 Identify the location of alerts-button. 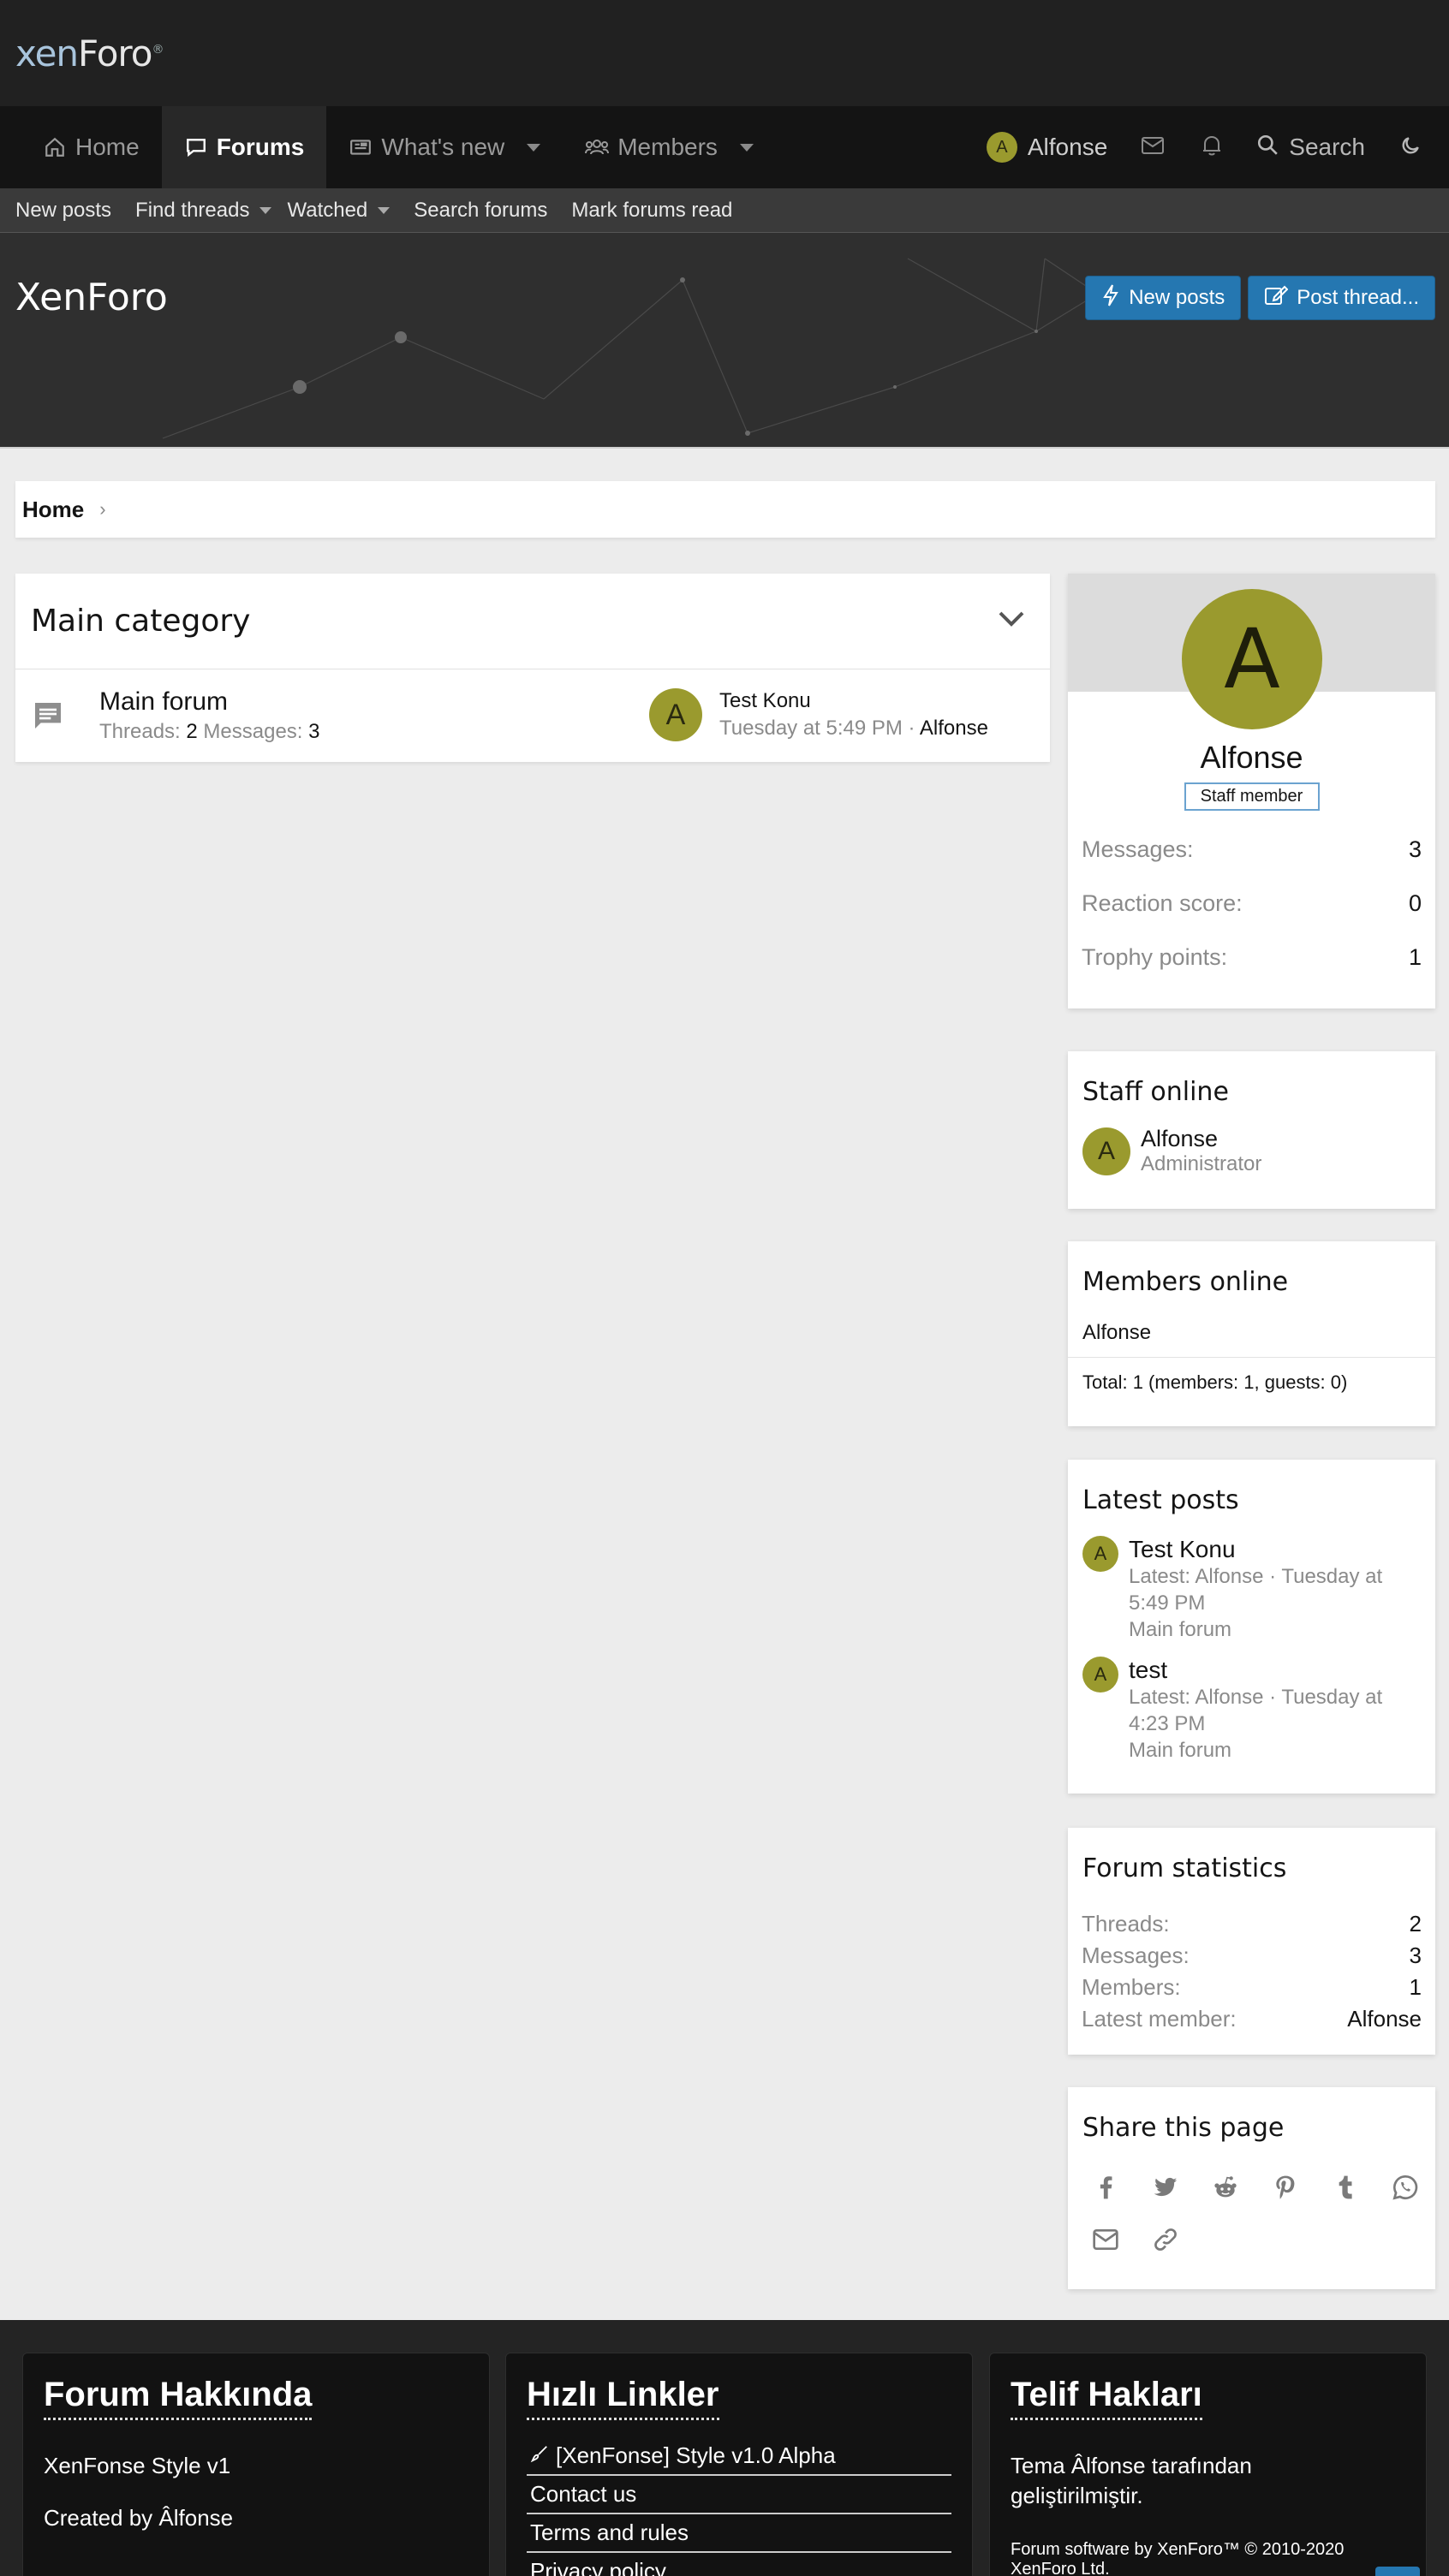
(1212, 147).